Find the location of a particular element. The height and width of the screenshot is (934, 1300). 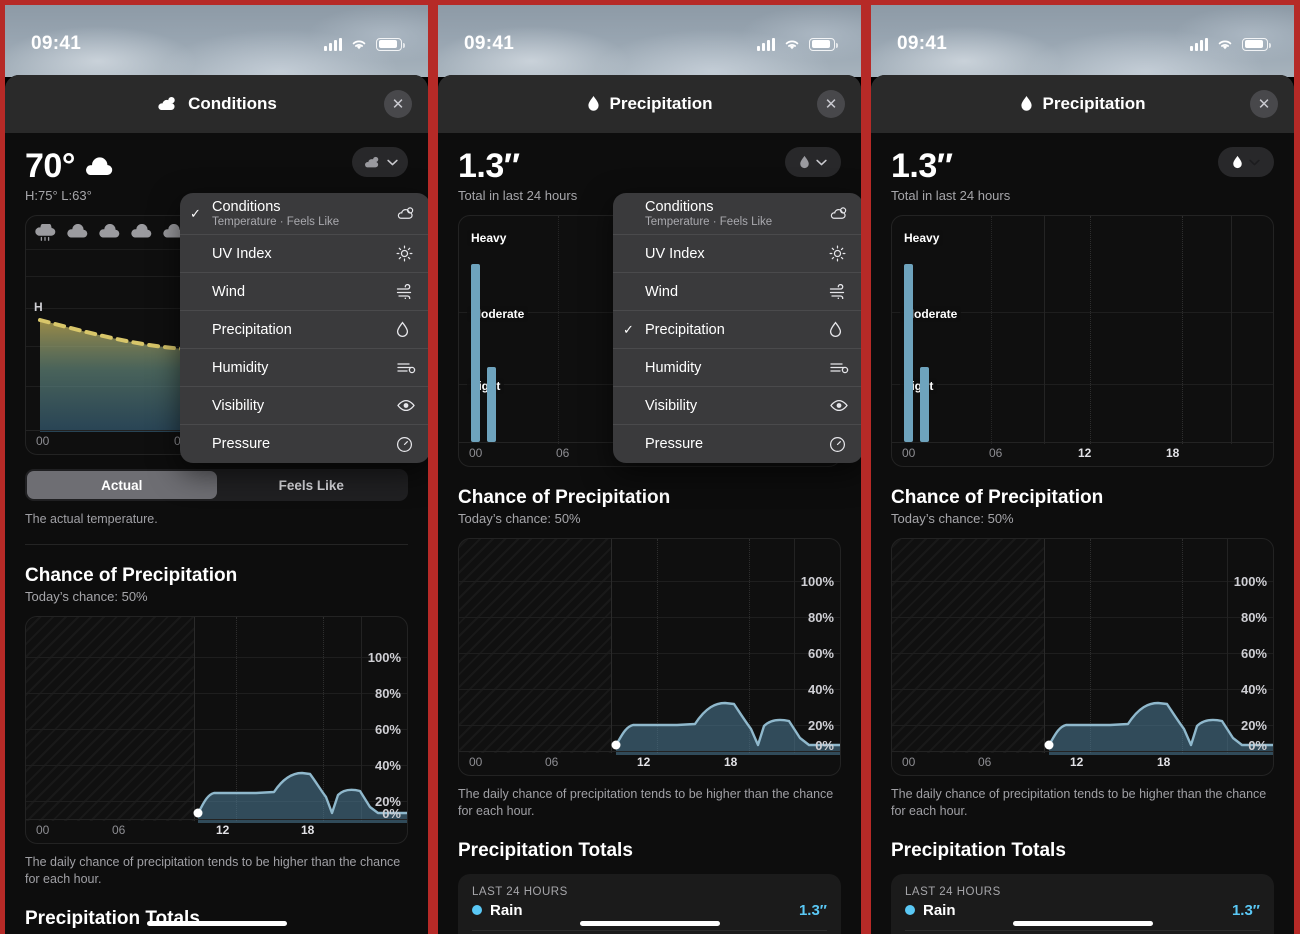

chance-y-axis: 100% 80% 60% 40% 20% 0% is located at coordinates (811, 646).